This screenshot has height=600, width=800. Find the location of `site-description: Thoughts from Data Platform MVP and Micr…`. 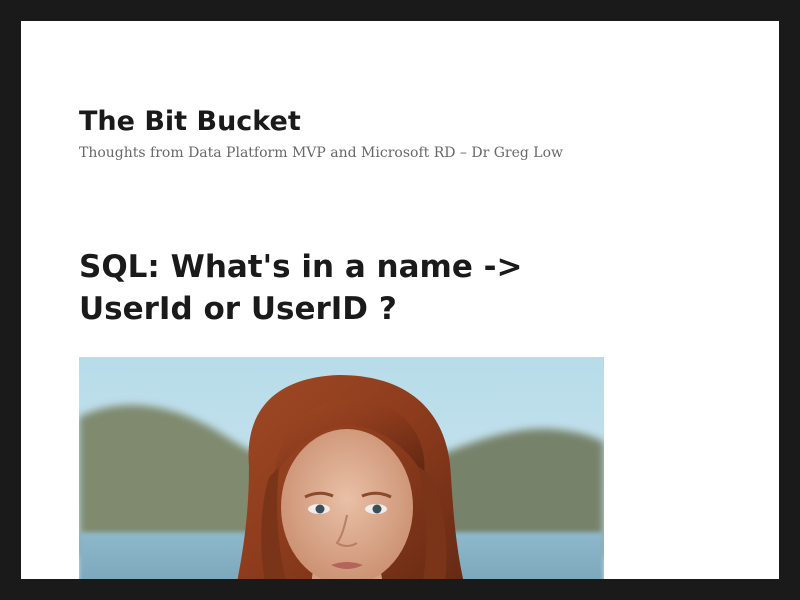

site-description: Thoughts from Data Platform MVP and Micr… is located at coordinates (321, 153).